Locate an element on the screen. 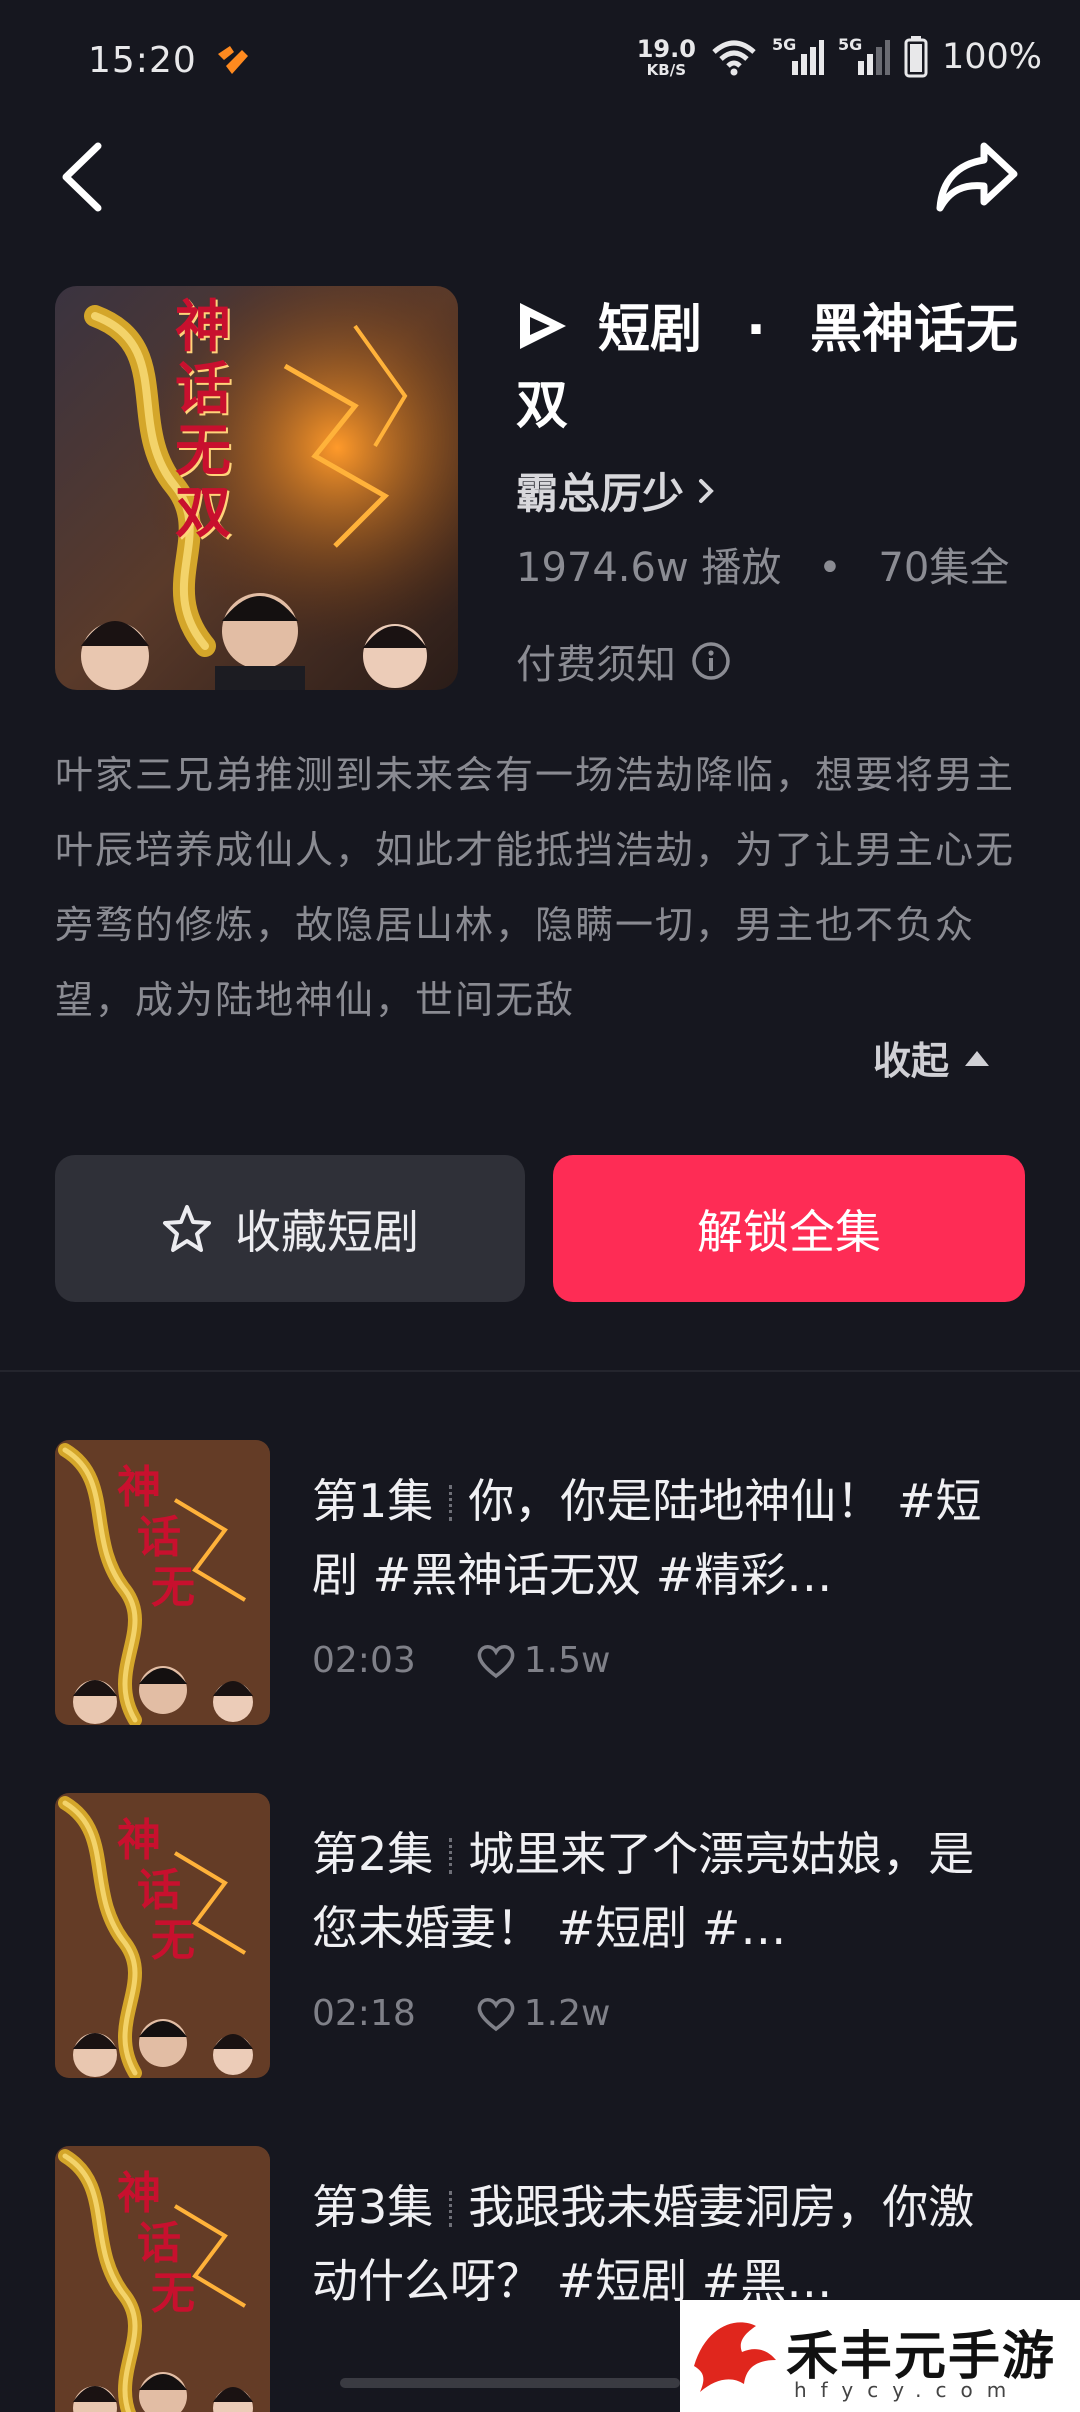  title-name: 黑神话无双 is located at coordinates (767, 368).